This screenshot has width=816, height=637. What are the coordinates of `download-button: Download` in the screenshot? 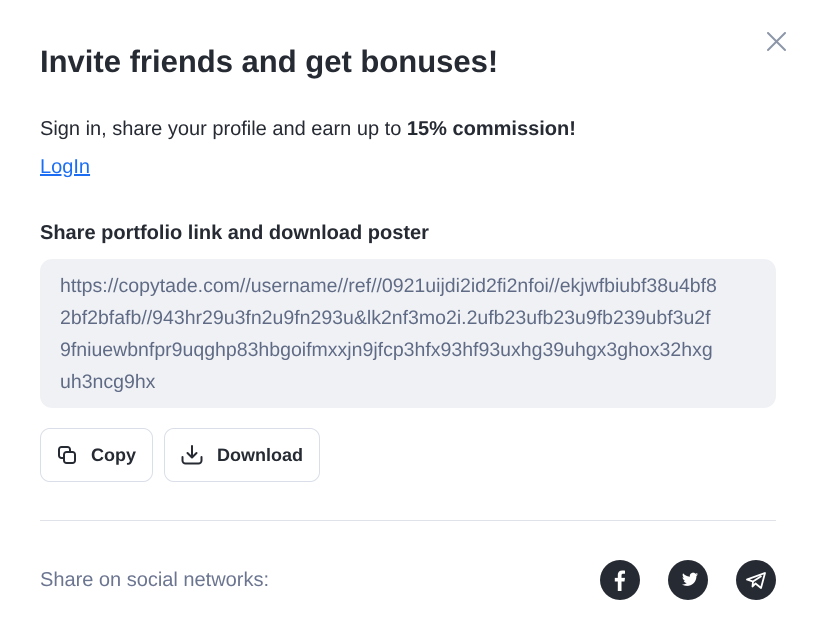 It's located at (242, 455).